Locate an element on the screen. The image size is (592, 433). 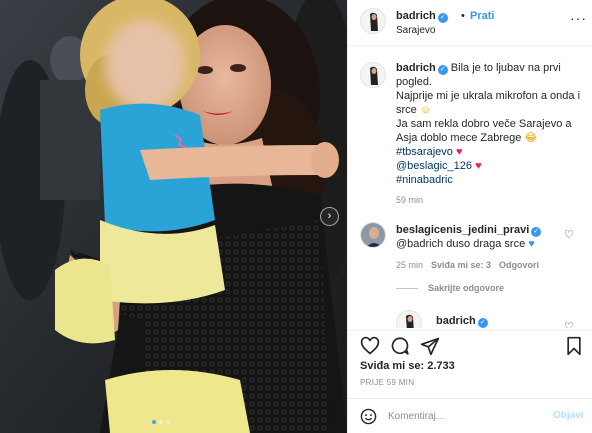
reply-username: badrich ✓ is located at coordinates (462, 321).